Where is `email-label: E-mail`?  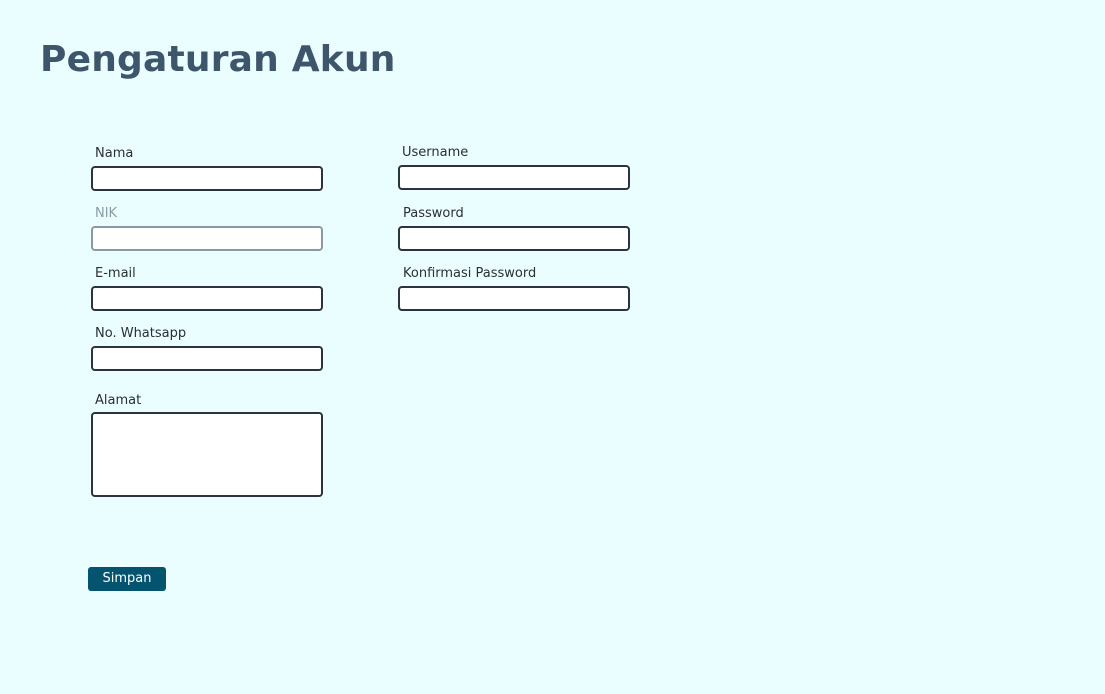
email-label: E-mail is located at coordinates (115, 273).